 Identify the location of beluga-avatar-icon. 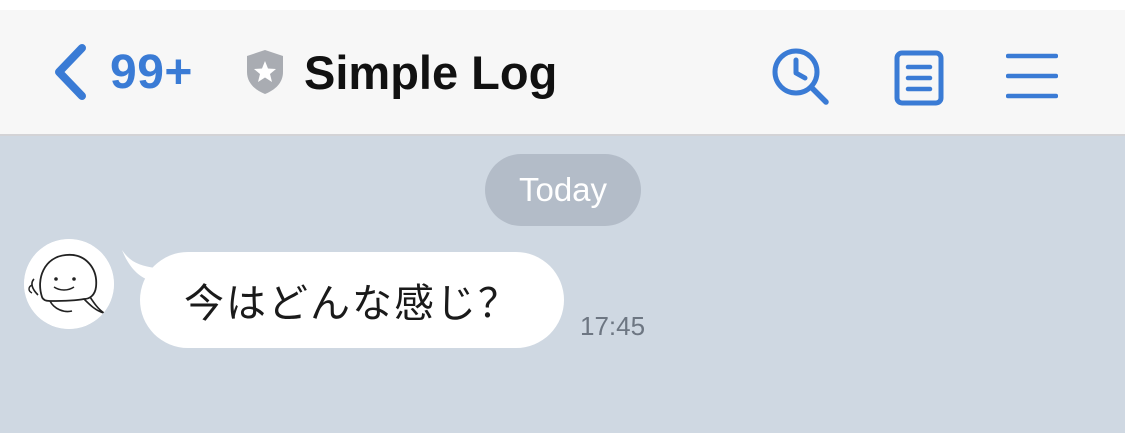
(69, 284).